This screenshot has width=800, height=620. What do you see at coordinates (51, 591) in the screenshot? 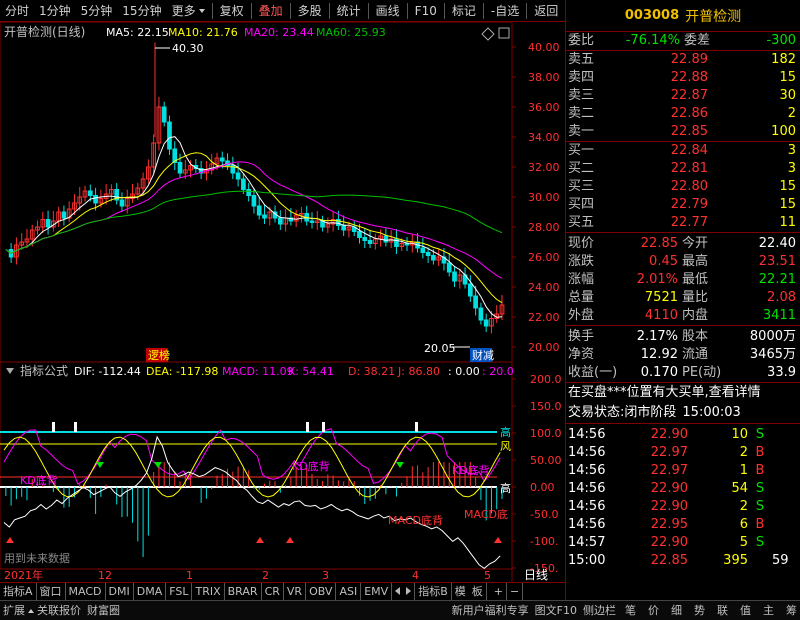
I see `tab-window: 窗口` at bounding box center [51, 591].